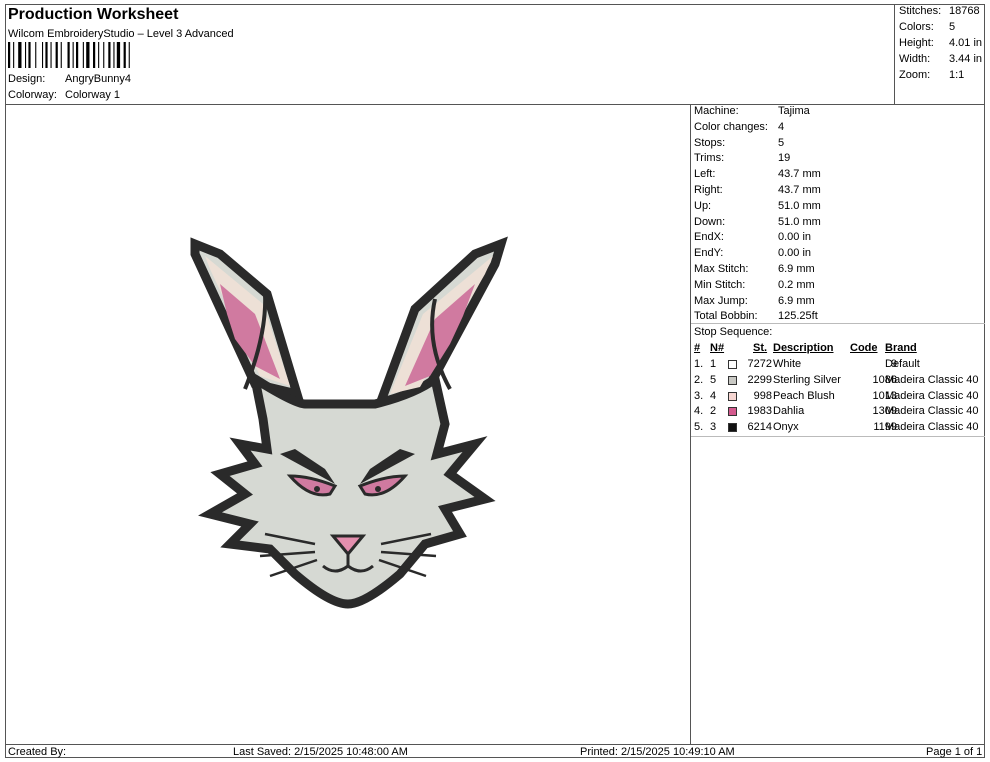 The width and height of the screenshot is (990, 762). I want to click on row-description: Peach Blush, so click(804, 395).